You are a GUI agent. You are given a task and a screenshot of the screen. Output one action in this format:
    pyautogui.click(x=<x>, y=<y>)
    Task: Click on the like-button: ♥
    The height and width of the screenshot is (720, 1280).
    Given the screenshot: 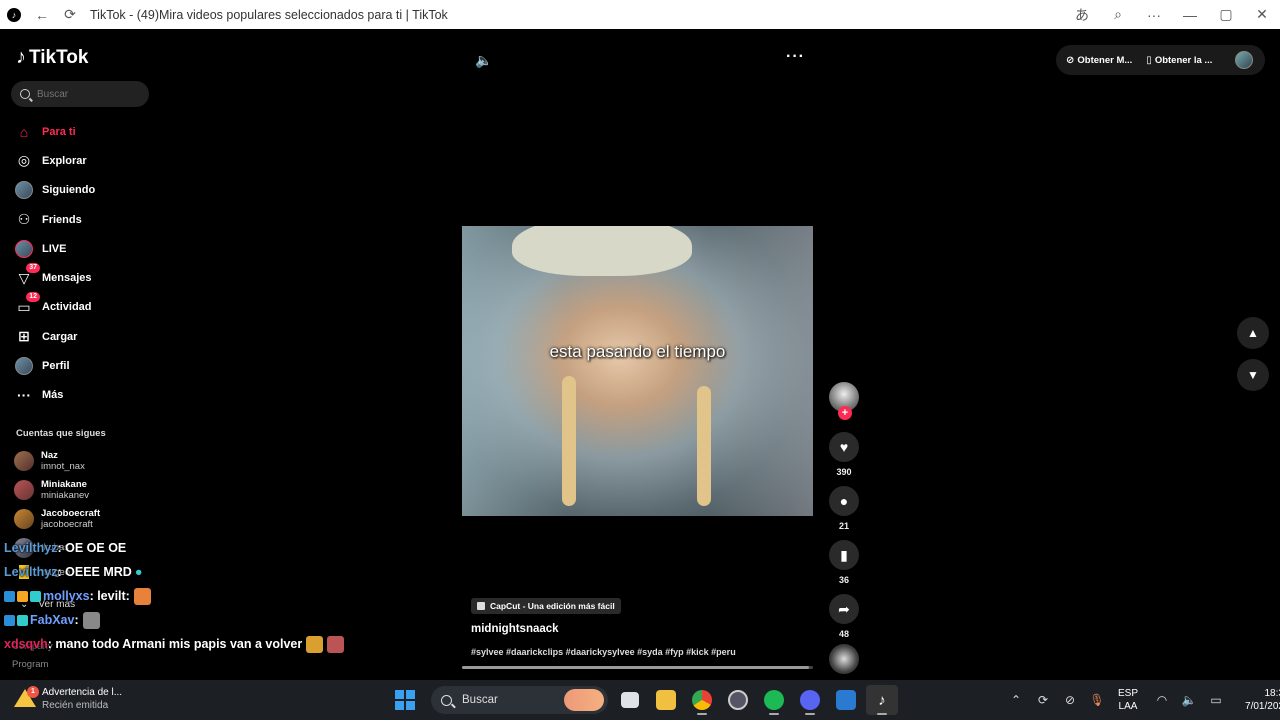 What is the action you would take?
    pyautogui.click(x=844, y=447)
    